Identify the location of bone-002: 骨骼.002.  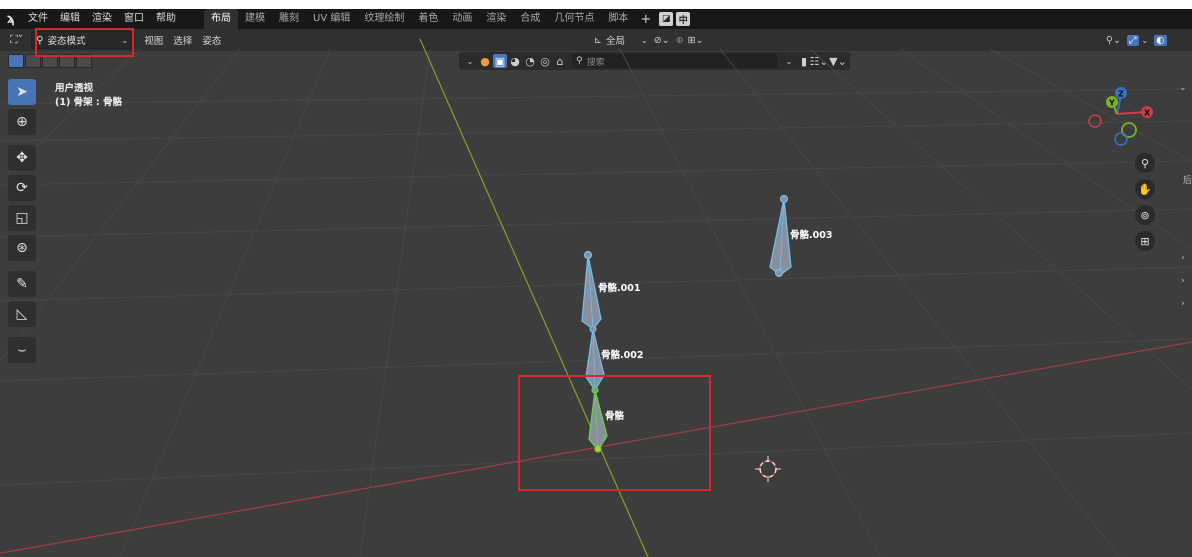
(614, 358).